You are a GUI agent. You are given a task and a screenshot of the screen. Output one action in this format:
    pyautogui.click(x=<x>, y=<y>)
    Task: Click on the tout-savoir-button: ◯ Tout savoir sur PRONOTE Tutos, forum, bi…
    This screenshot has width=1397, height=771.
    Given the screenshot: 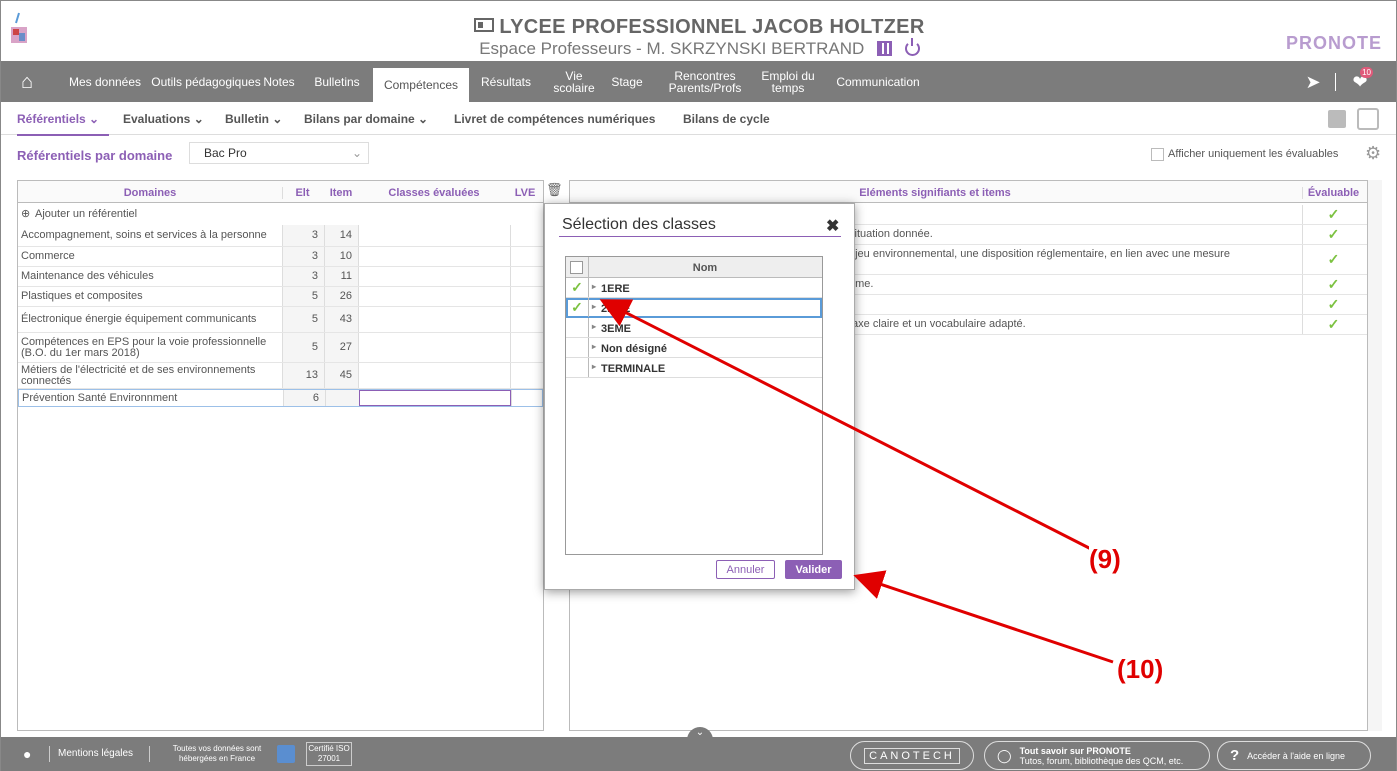 What is the action you would take?
    pyautogui.click(x=1097, y=755)
    